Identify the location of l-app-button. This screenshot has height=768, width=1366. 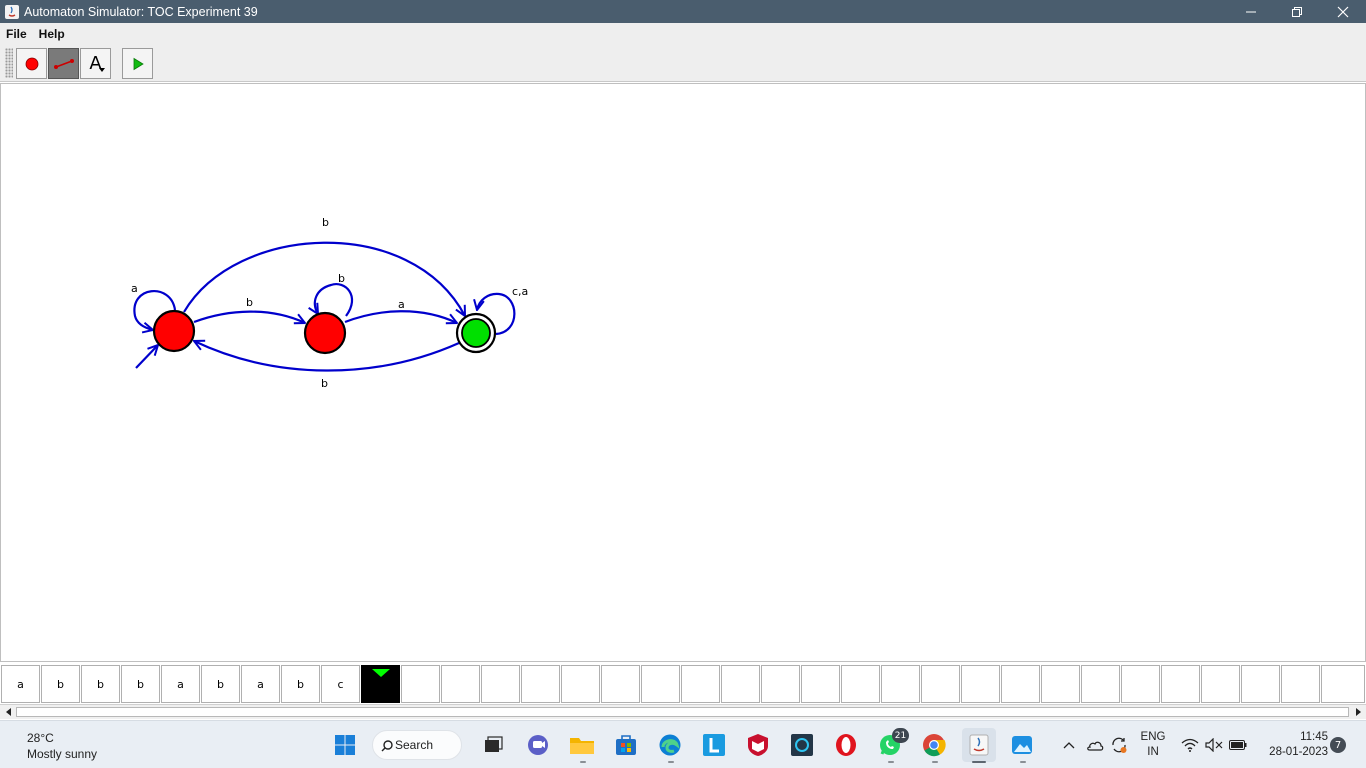
(714, 745).